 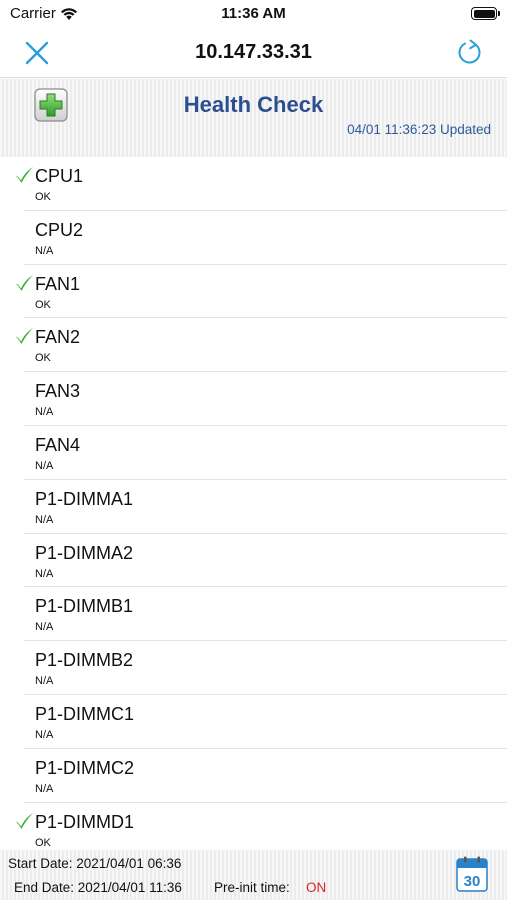 I want to click on refresh-button, so click(x=470, y=53).